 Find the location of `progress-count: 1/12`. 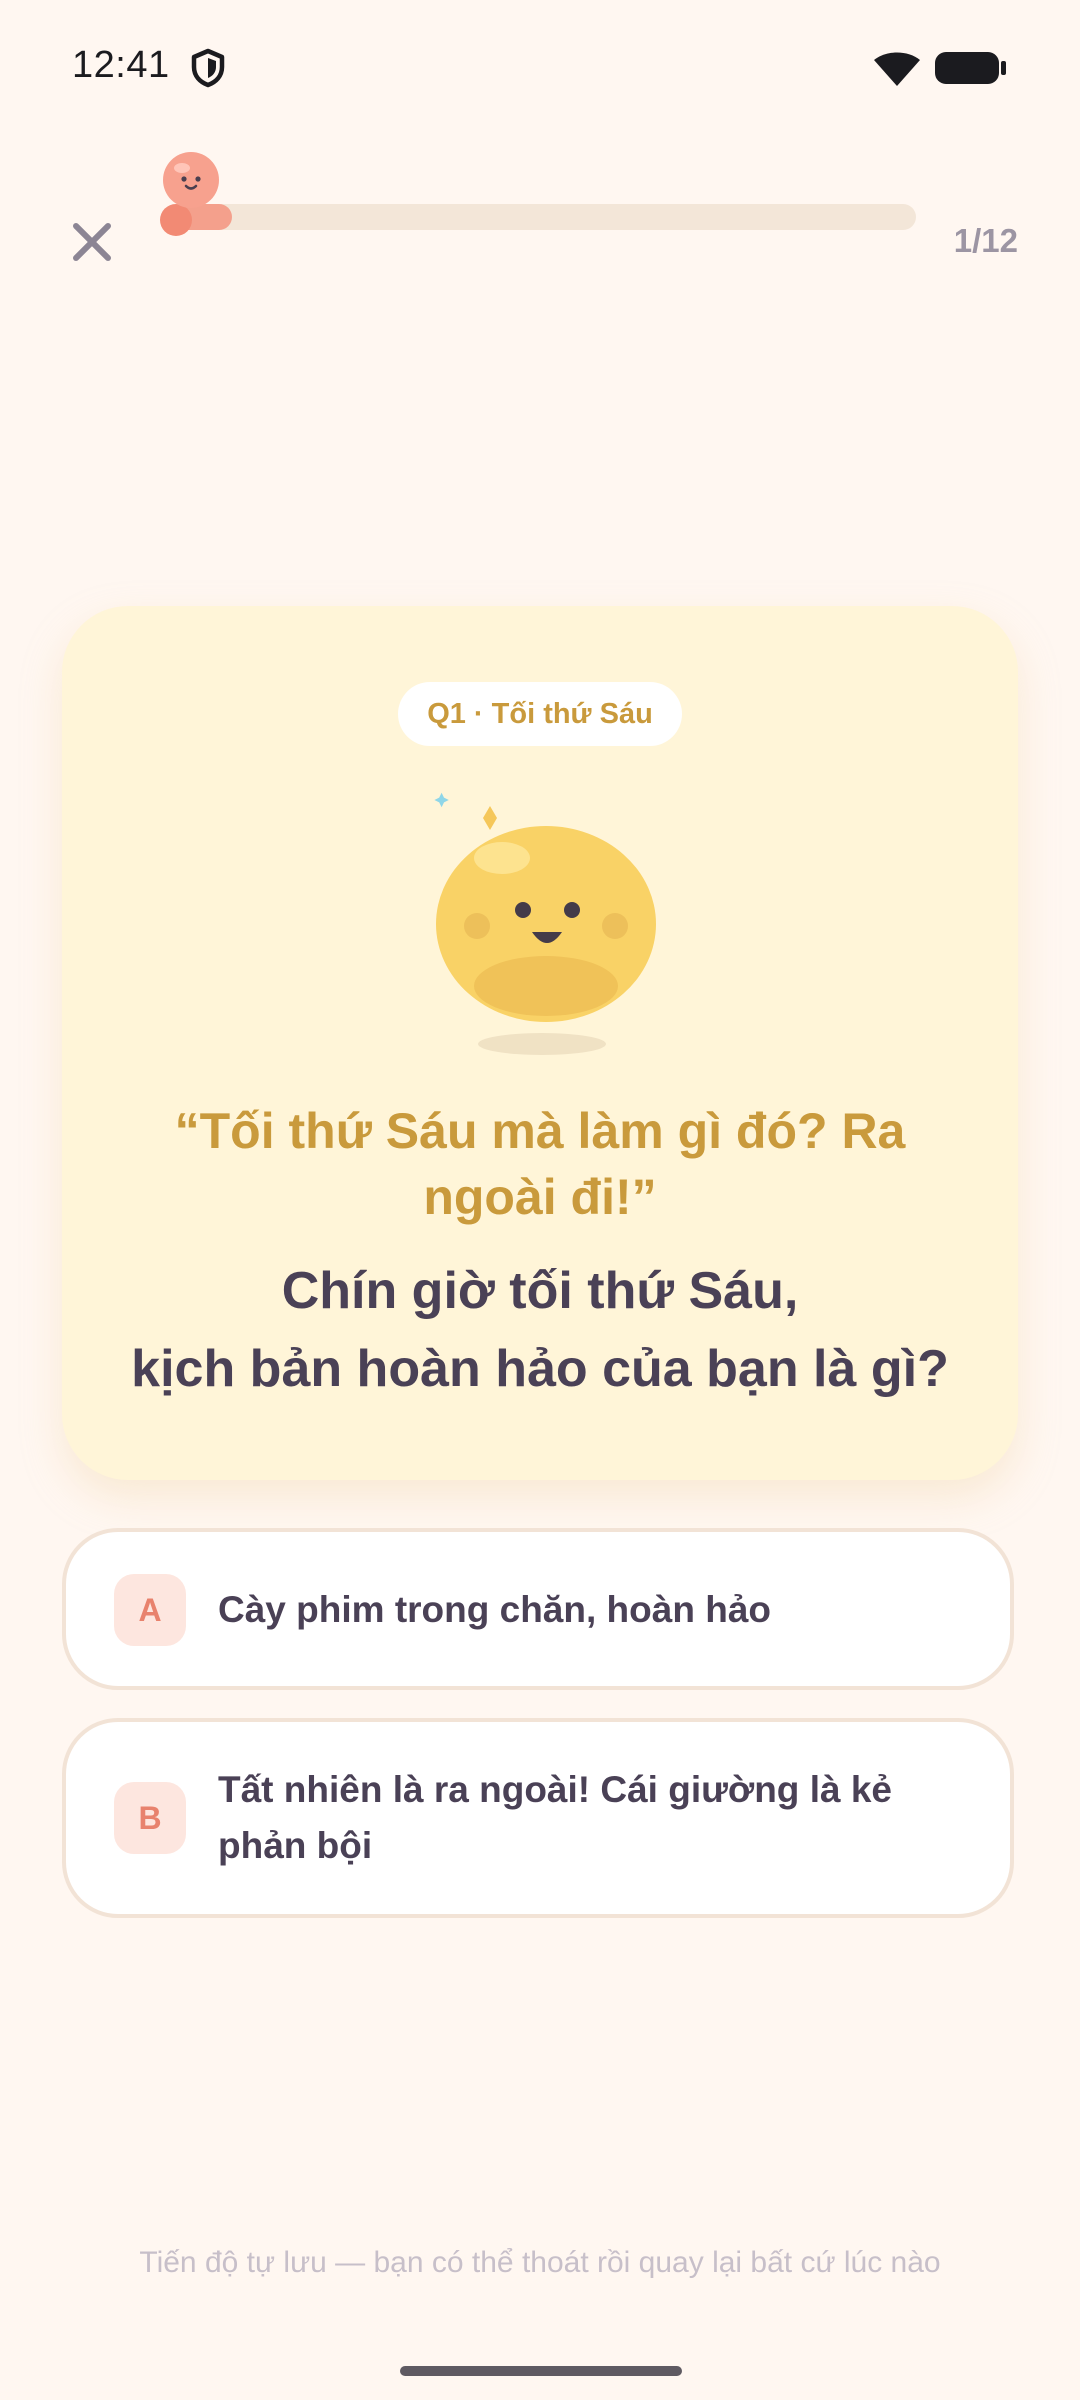

progress-count: 1/12 is located at coordinates (985, 240).